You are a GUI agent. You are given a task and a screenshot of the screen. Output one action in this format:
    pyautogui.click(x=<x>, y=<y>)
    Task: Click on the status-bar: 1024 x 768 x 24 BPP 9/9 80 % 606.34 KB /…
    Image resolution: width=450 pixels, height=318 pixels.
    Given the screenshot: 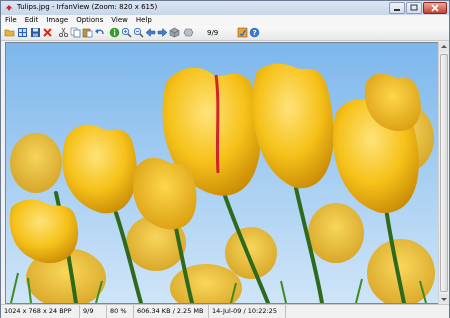 What is the action you would take?
    pyautogui.click(x=225, y=311)
    